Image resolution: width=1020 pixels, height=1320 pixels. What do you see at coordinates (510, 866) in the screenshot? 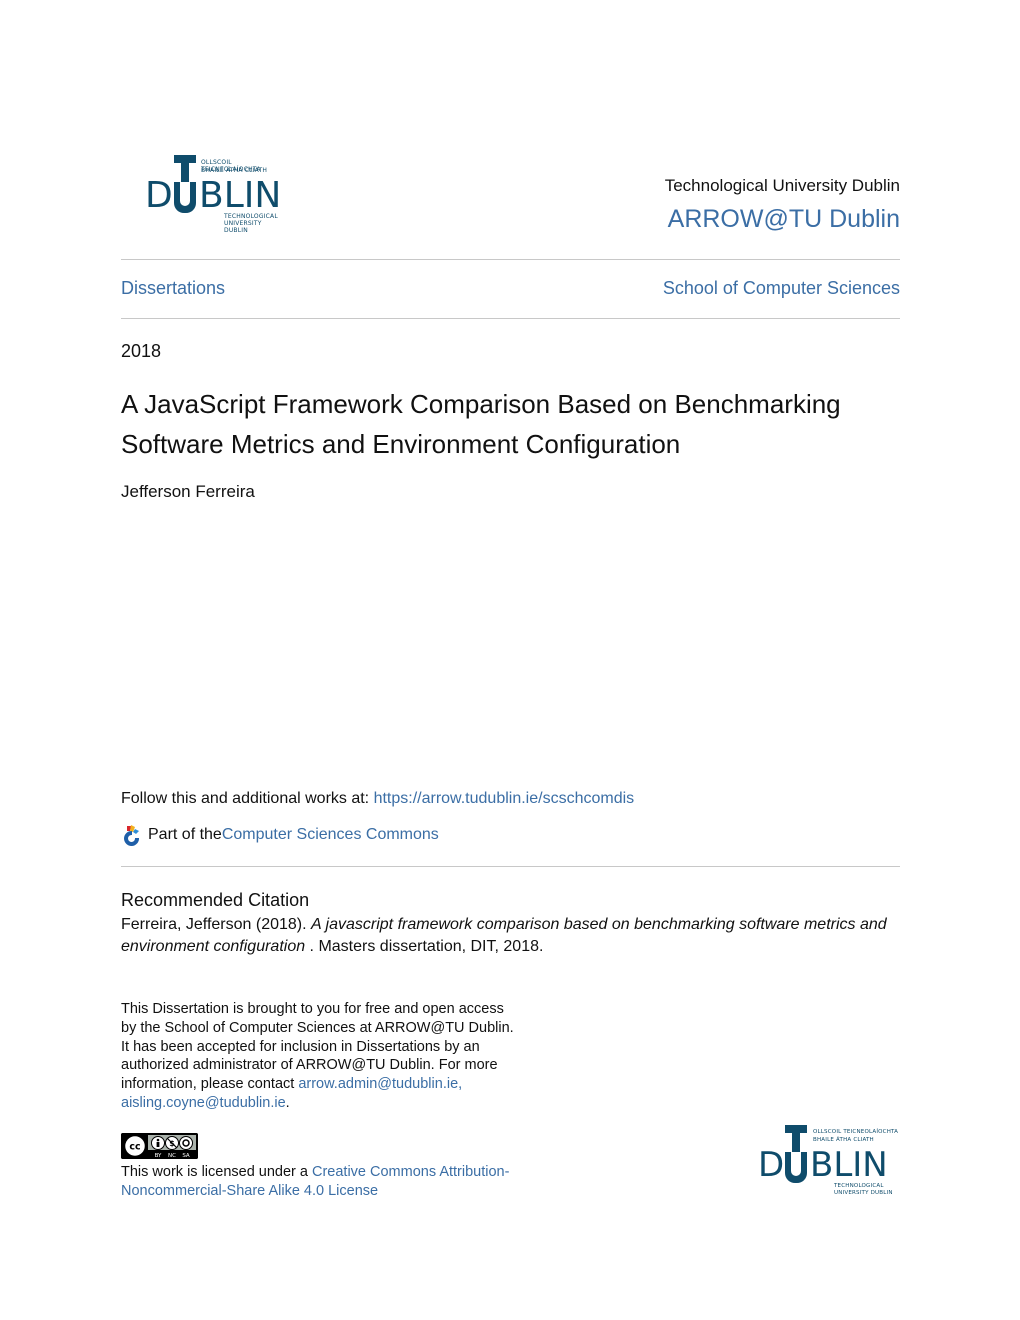
I see `divider-citation` at bounding box center [510, 866].